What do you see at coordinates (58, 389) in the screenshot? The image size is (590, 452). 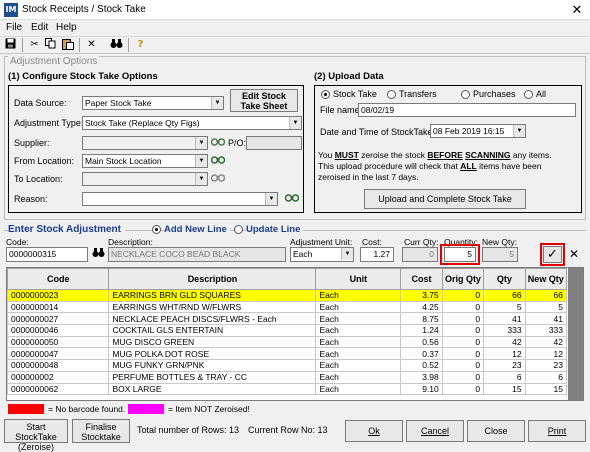 I see `cell-code: 0000000062` at bounding box center [58, 389].